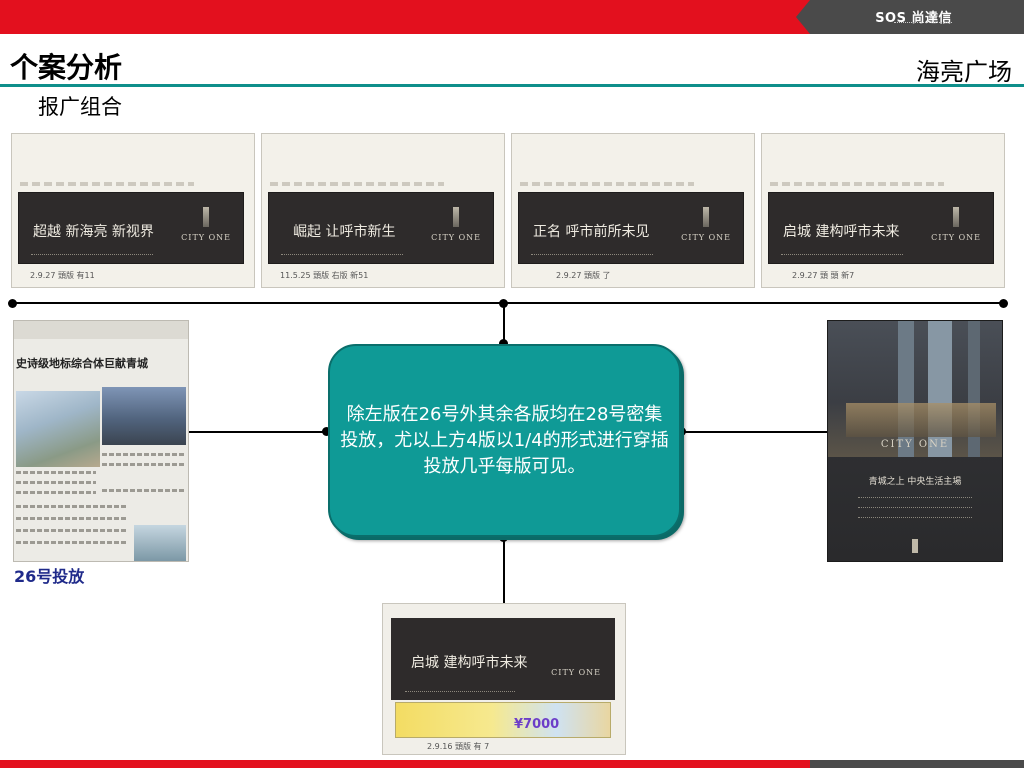 The height and width of the screenshot is (768, 1024). What do you see at coordinates (12, 303) in the screenshot?
I see `timeline-node-left` at bounding box center [12, 303].